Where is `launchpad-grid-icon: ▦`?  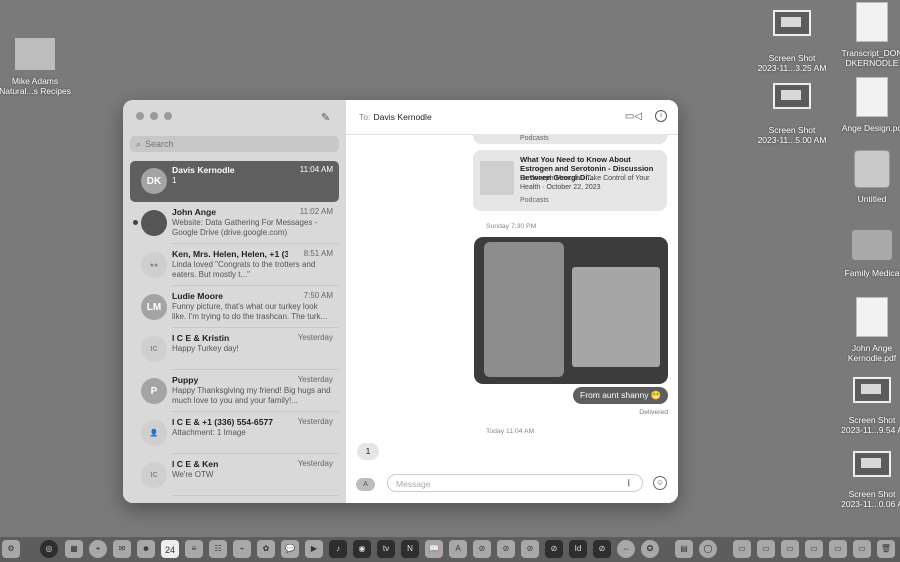 launchpad-grid-icon: ▦ is located at coordinates (74, 549).